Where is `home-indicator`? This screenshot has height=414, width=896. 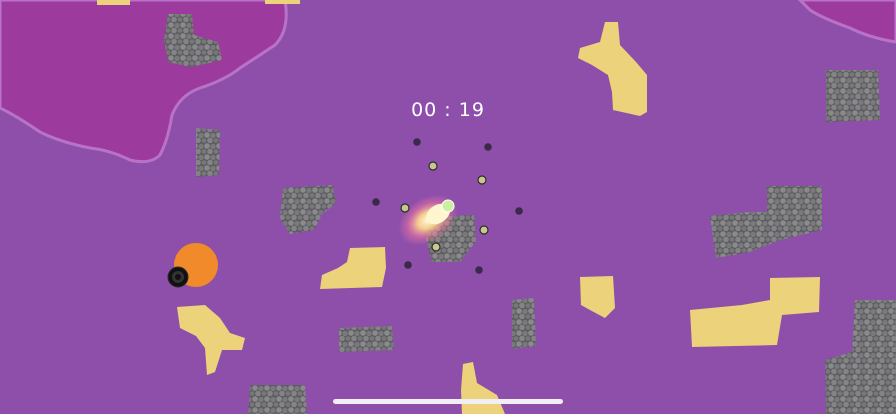 home-indicator is located at coordinates (448, 401).